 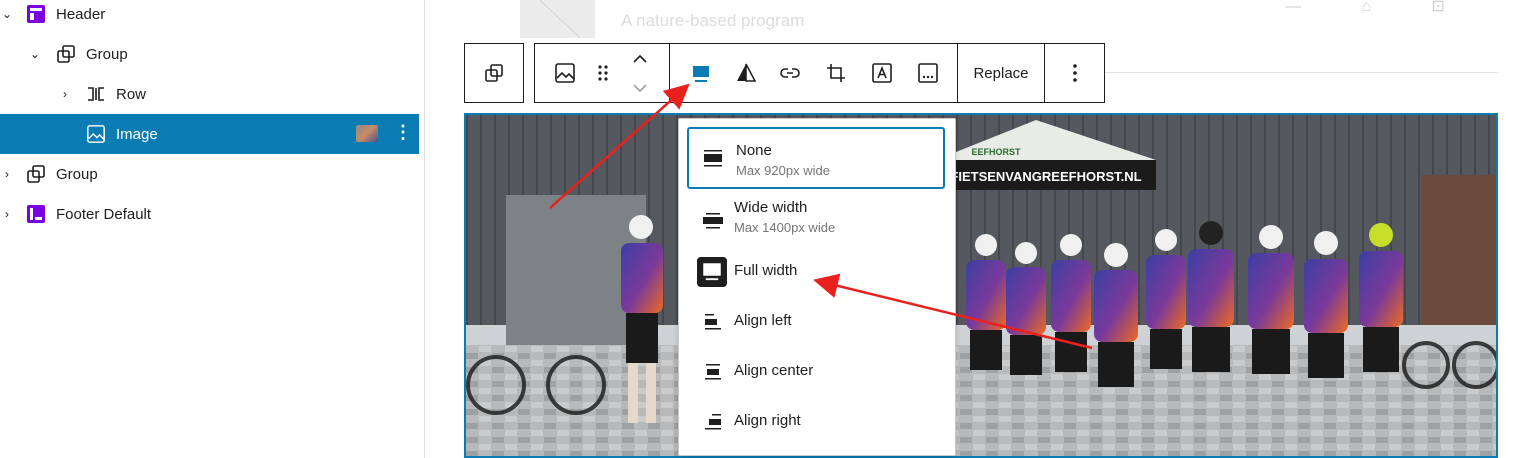 What do you see at coordinates (771, 207) in the screenshot?
I see `option-label: Wide width` at bounding box center [771, 207].